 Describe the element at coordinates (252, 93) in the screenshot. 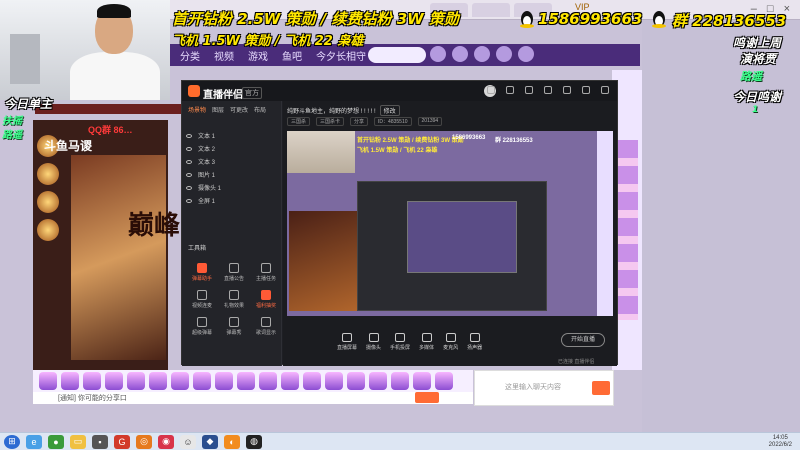

I see `app-version-badge: 官方` at that location.